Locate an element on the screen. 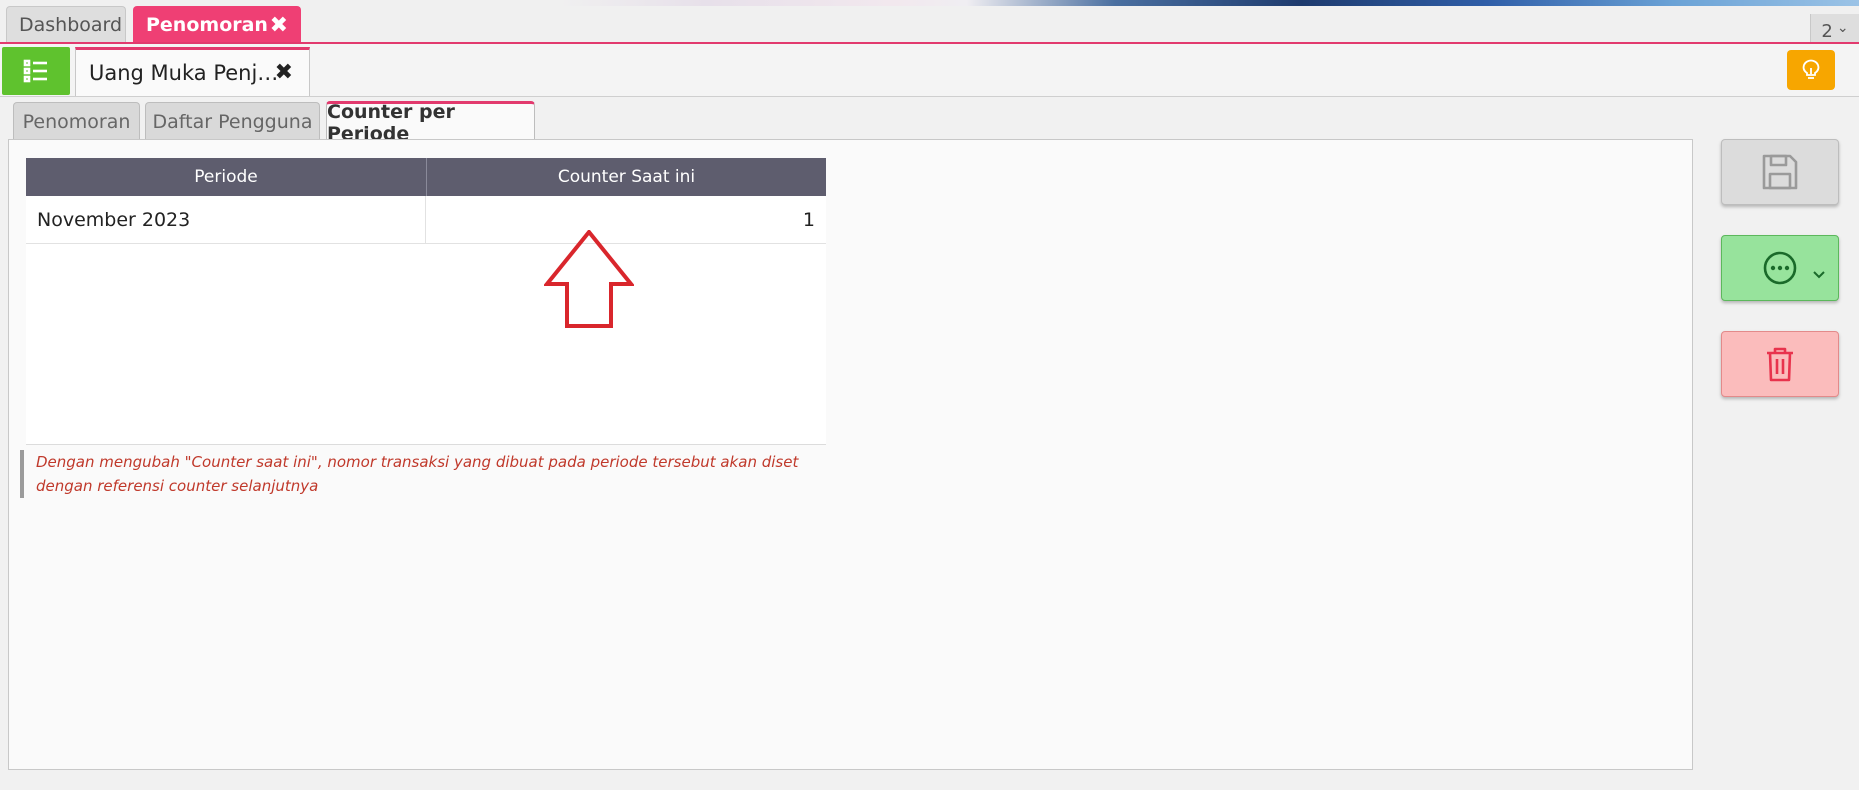  lightbulb-icon is located at coordinates (1811, 69).